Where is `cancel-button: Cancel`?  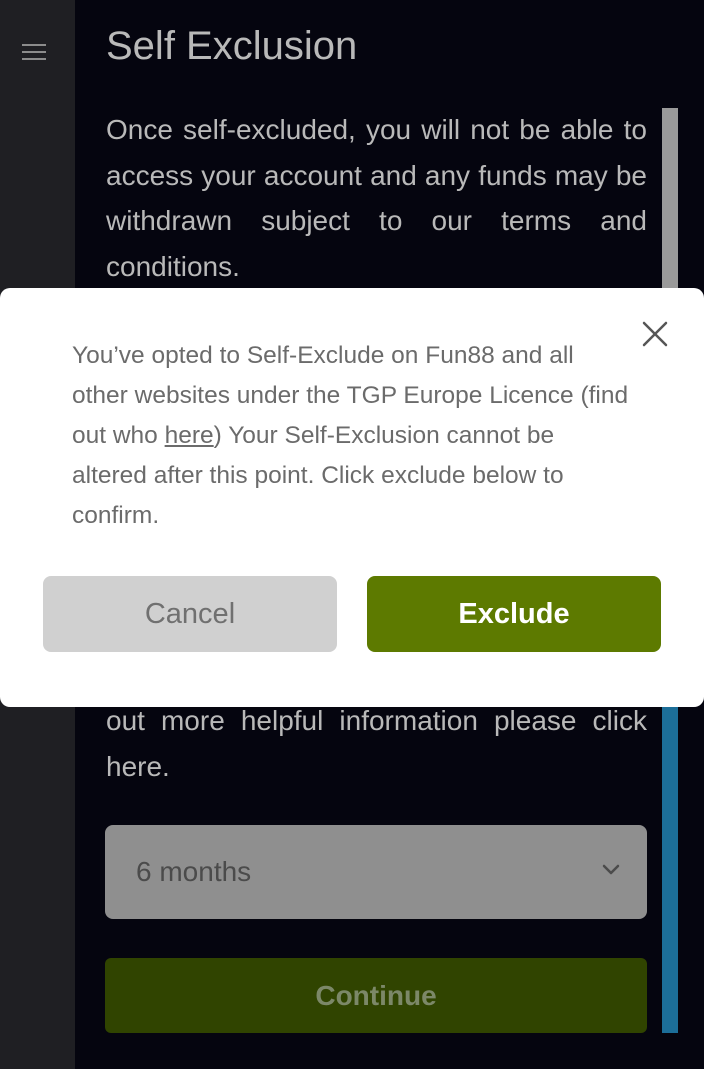 cancel-button: Cancel is located at coordinates (190, 614).